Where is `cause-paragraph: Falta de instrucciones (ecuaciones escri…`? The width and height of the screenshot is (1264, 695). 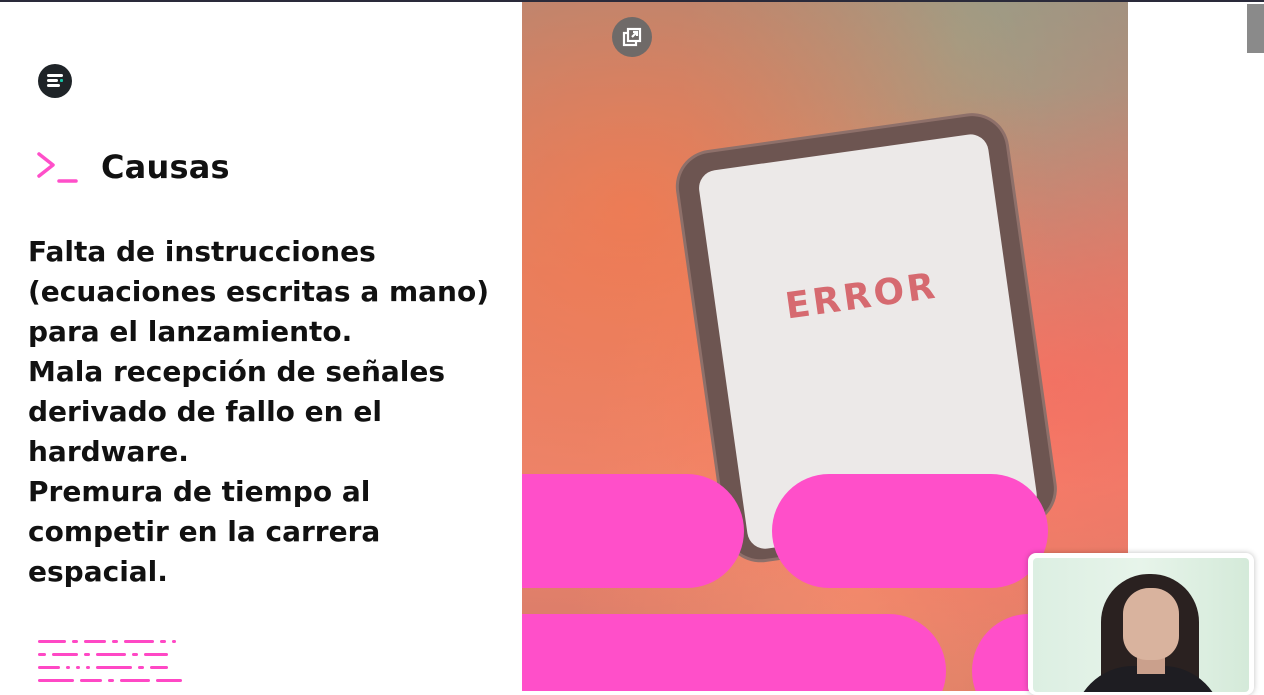 cause-paragraph: Falta de instrucciones (ecuaciones escri… is located at coordinates (259, 291).